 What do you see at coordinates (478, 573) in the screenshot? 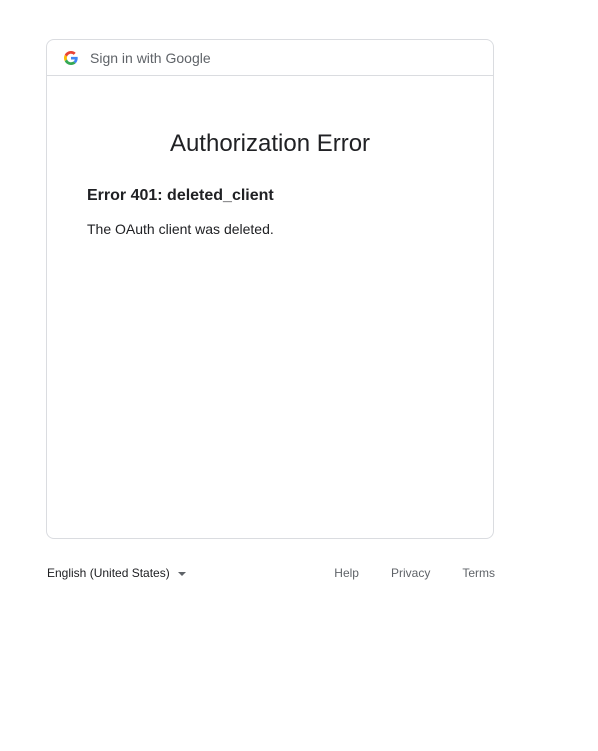
I see `terms-link: Terms` at bounding box center [478, 573].